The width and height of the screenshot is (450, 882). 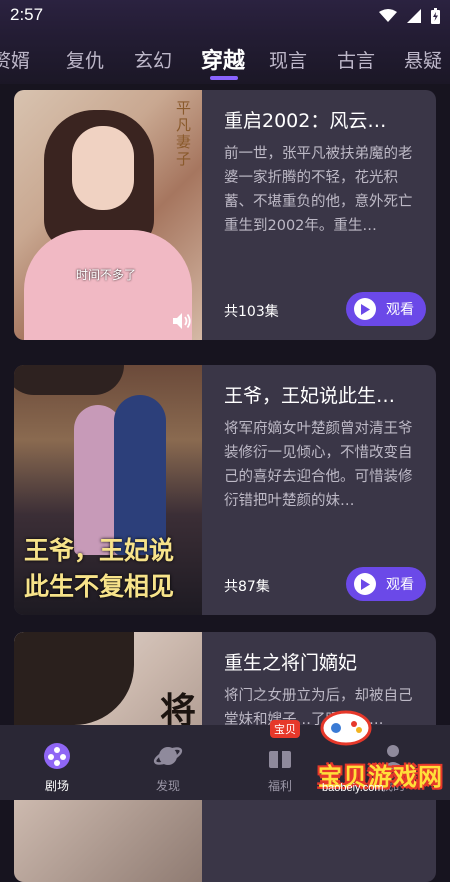 I want to click on poster-hair, so click(x=74, y=678).